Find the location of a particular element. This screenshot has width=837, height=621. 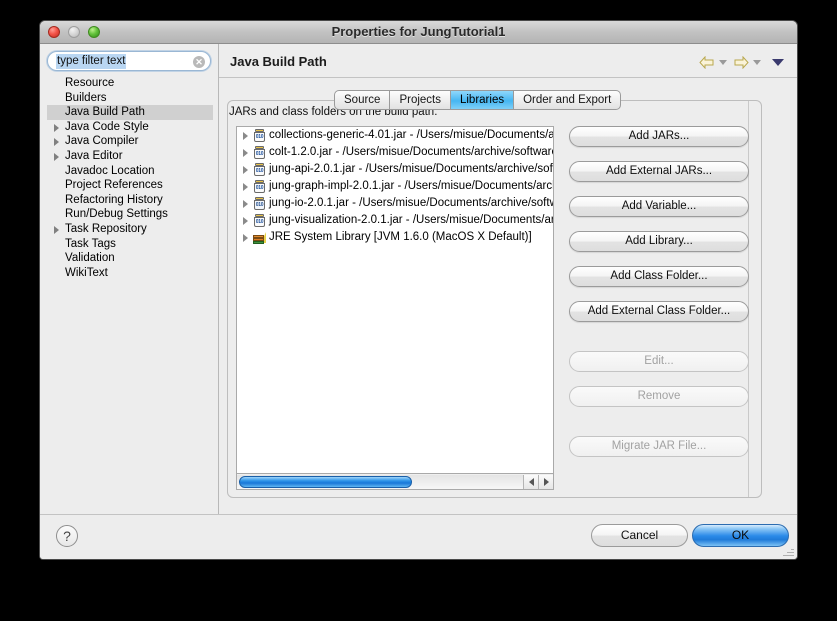

sidebar-item-label: Java Code Style is located at coordinates (107, 126).